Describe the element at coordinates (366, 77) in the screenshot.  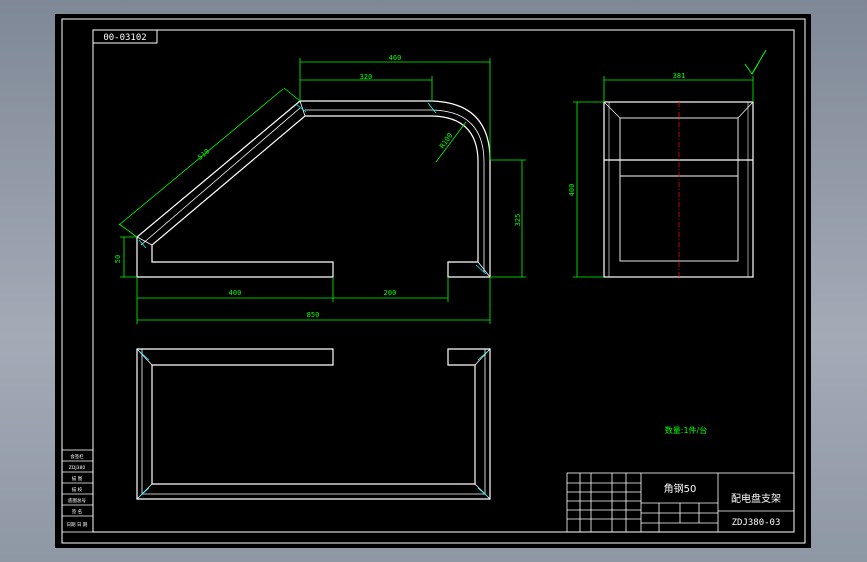
I see `dim-top-straight: 320` at that location.